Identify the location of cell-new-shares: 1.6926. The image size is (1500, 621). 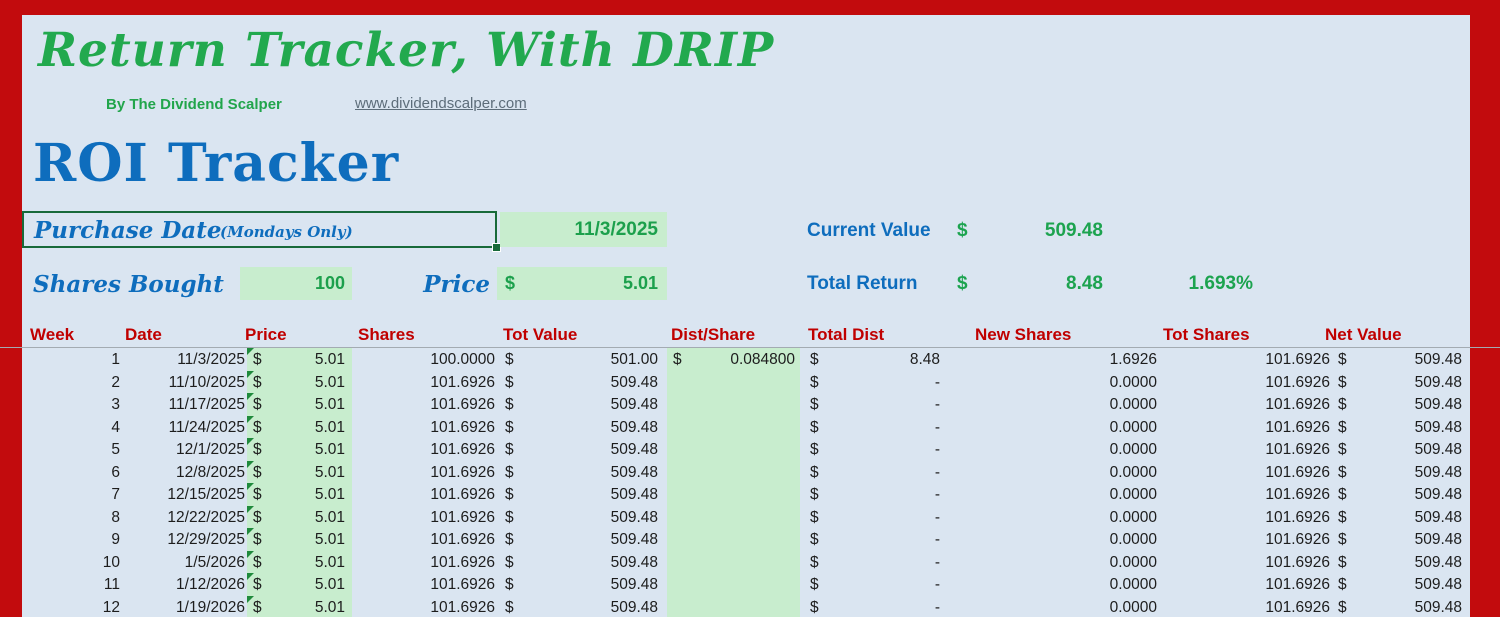
(1054, 359).